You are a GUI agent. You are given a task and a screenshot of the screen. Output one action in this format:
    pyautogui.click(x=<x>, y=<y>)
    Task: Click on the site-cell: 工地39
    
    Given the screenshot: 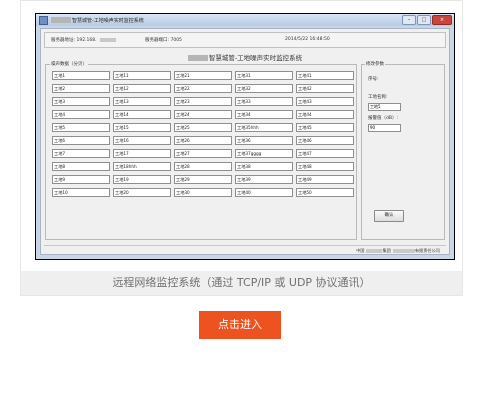 What is the action you would take?
    pyautogui.click(x=264, y=179)
    